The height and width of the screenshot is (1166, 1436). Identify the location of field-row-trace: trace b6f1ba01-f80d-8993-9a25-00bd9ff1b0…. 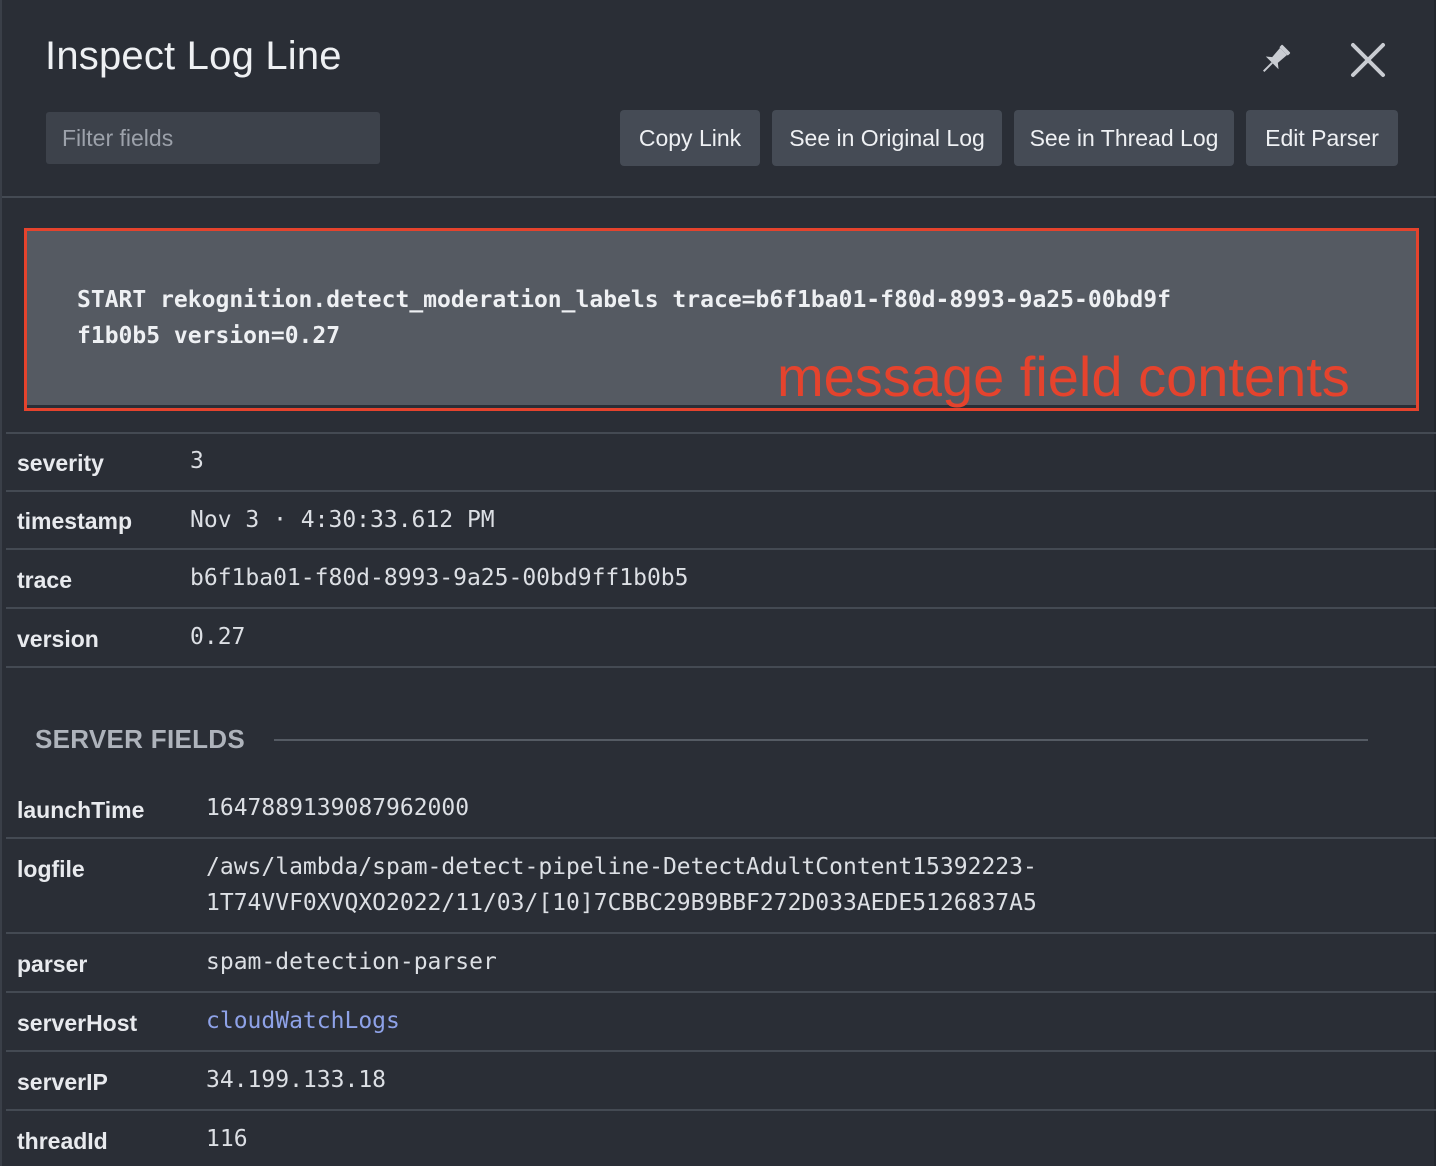
(721, 579).